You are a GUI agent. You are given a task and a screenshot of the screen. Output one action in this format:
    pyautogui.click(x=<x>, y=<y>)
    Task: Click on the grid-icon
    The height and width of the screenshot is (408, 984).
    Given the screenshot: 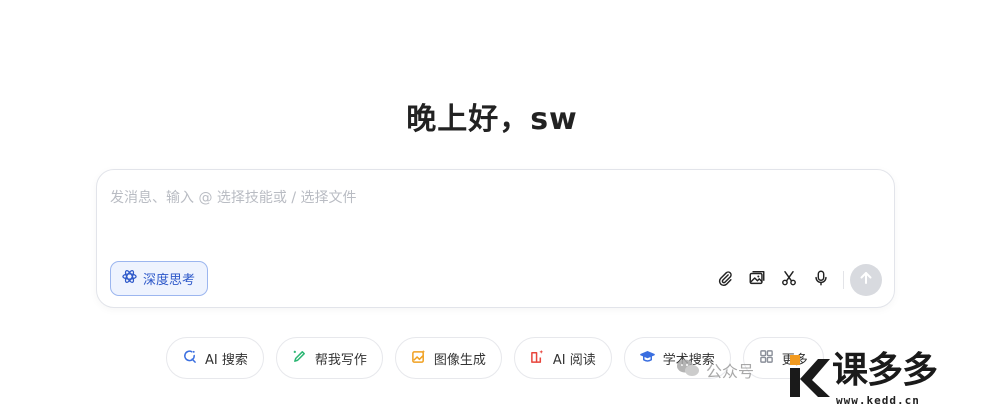 What is the action you would take?
    pyautogui.click(x=766, y=358)
    